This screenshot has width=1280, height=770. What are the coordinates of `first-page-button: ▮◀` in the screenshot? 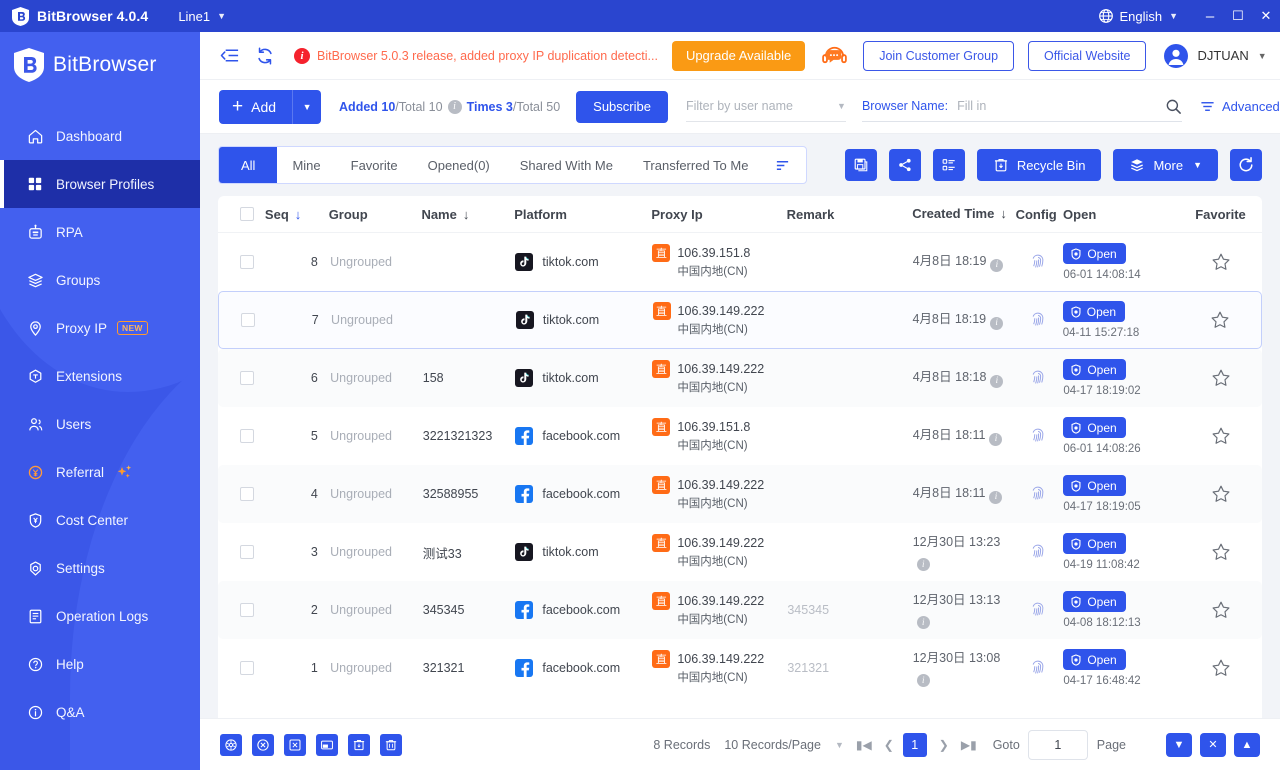 It's located at (864, 745).